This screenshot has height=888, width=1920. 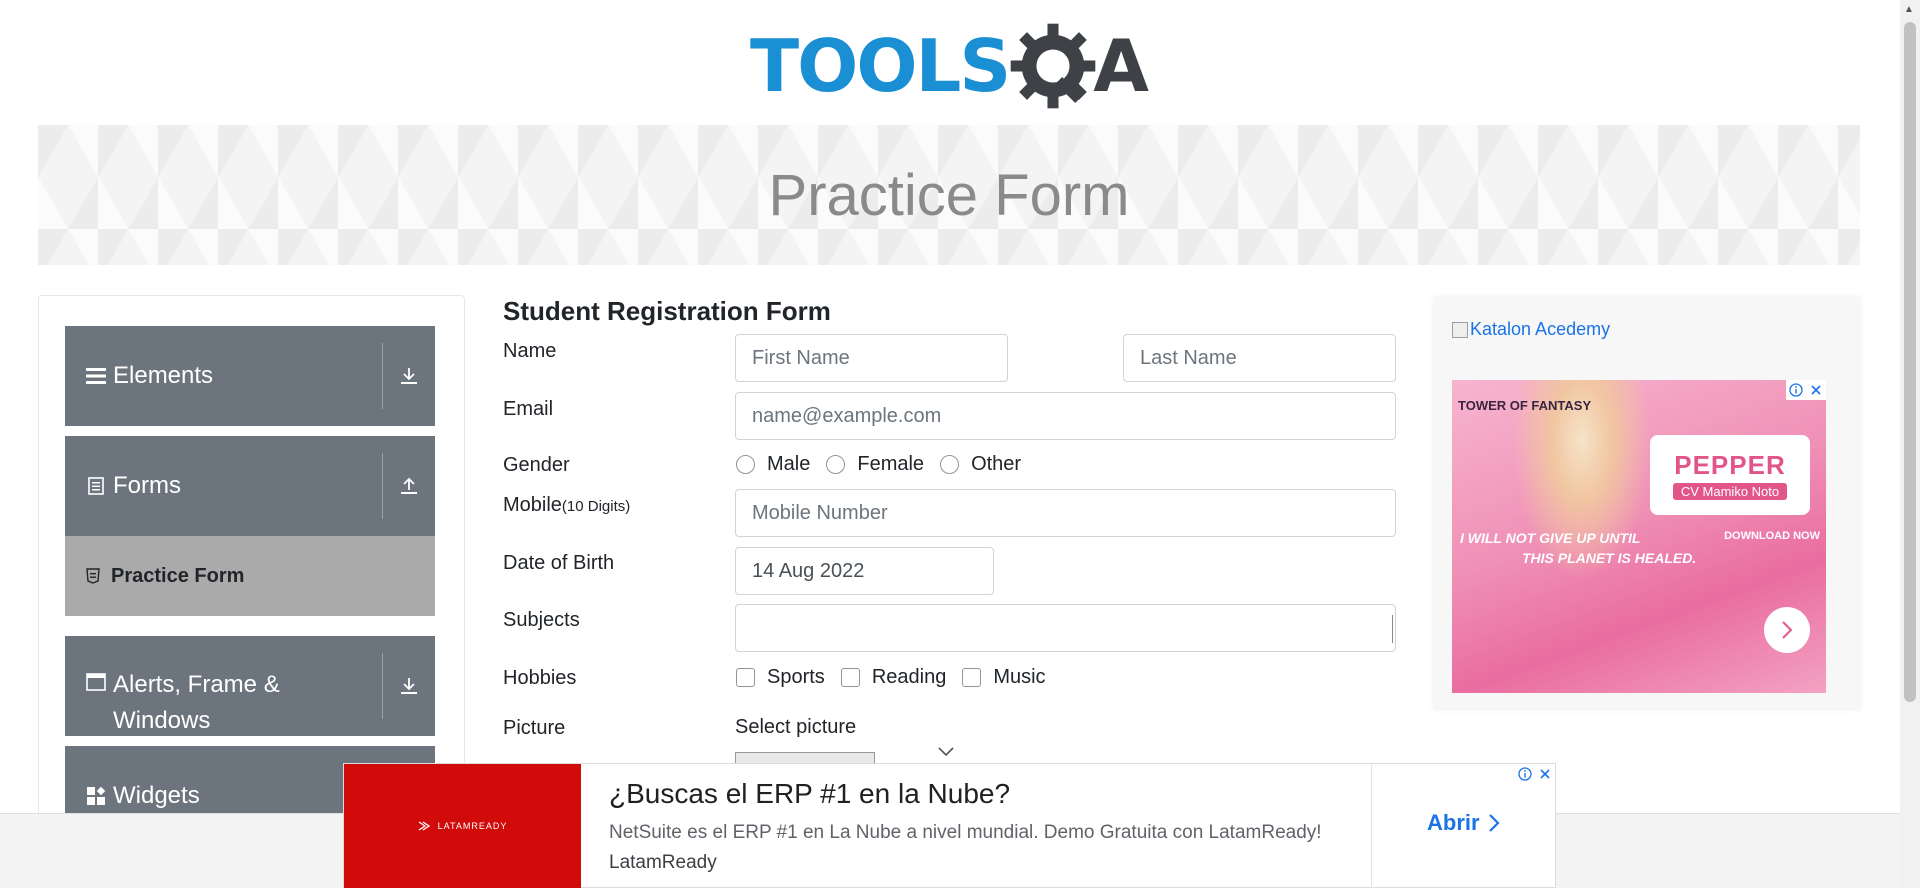 I want to click on sidebar-item-label: Practice Form, so click(x=178, y=575).